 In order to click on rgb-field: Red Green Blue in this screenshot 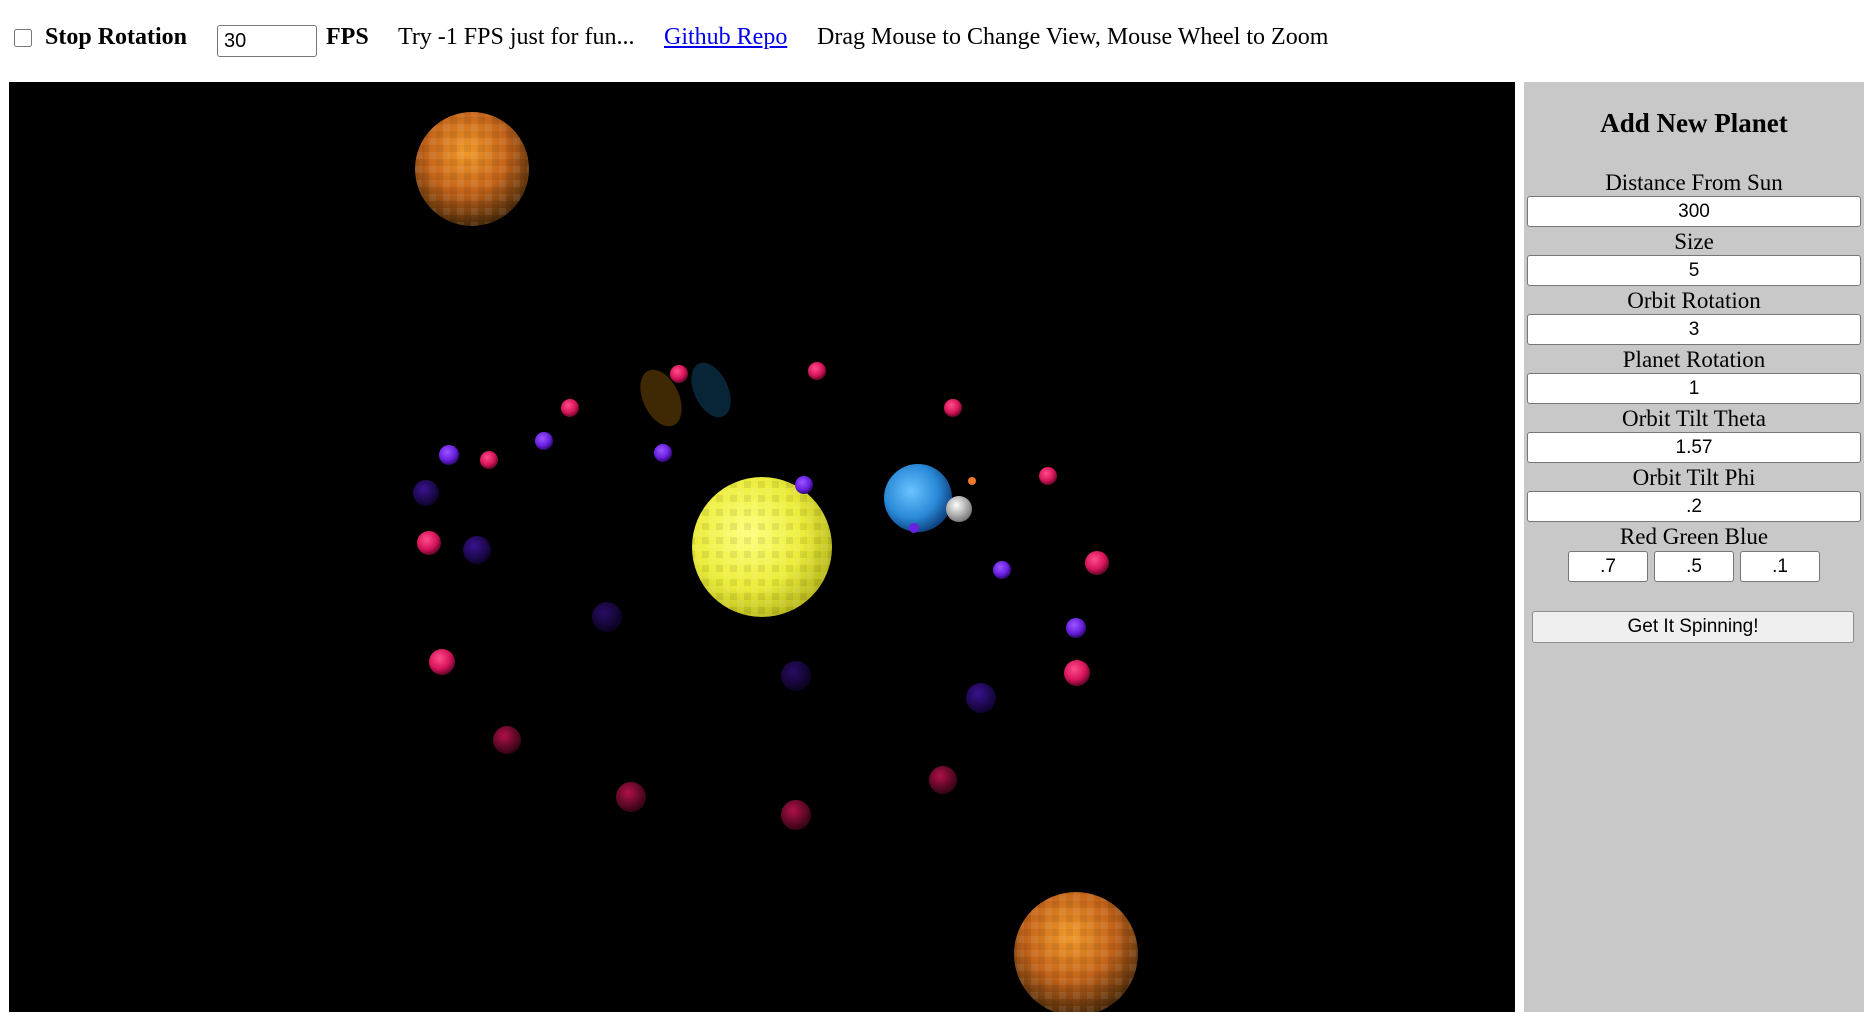, I will do `click(1694, 536)`.